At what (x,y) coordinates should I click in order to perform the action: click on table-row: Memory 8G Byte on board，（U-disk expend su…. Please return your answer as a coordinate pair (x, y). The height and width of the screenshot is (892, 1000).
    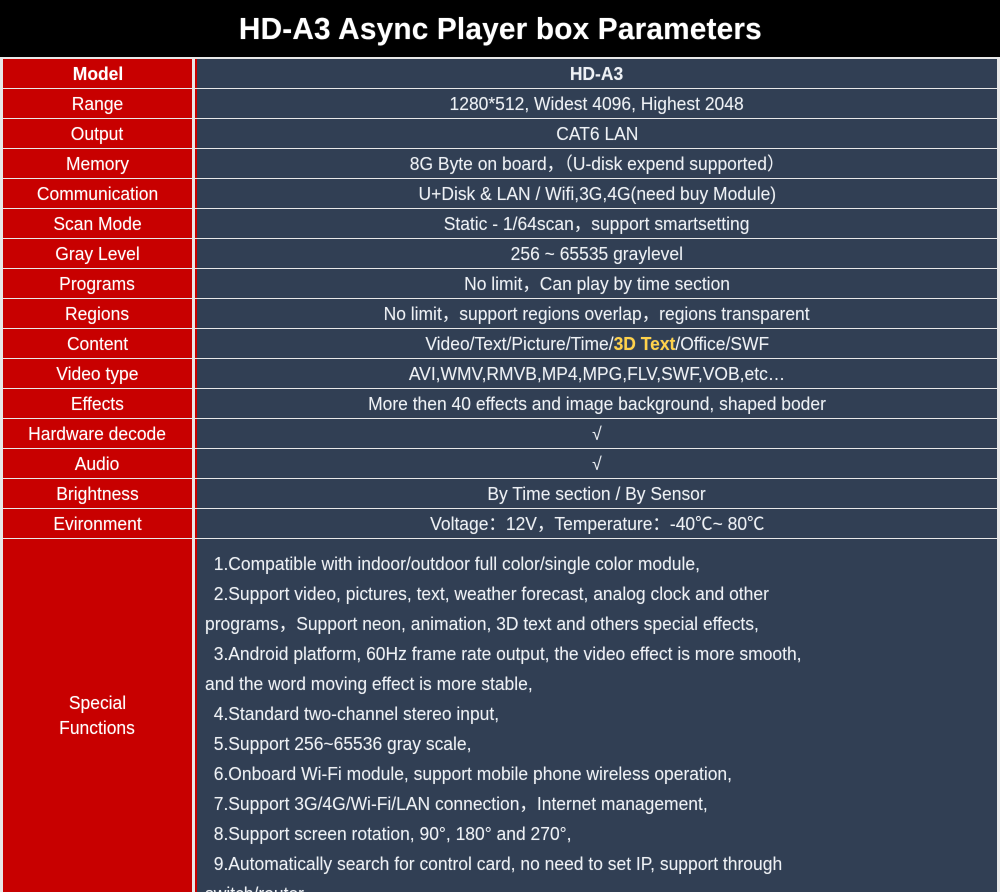
    Looking at the image, I should click on (500, 163).